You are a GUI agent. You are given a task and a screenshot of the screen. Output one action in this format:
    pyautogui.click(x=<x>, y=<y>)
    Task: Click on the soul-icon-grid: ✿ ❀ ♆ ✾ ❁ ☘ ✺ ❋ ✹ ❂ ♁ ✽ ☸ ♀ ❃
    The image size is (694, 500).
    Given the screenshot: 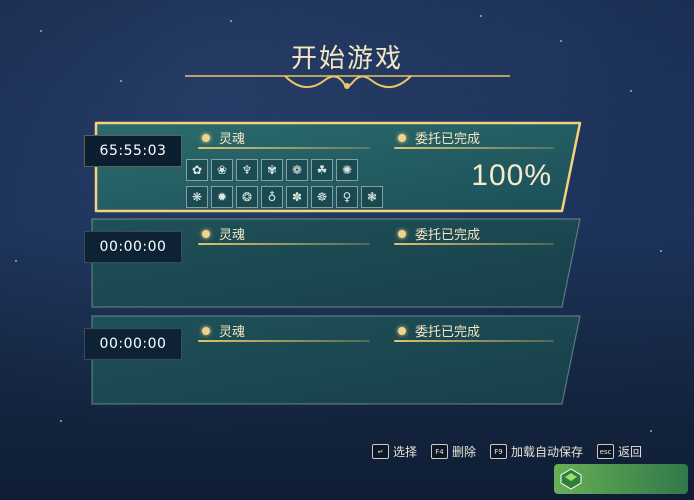 What is the action you would take?
    pyautogui.click(x=284, y=183)
    